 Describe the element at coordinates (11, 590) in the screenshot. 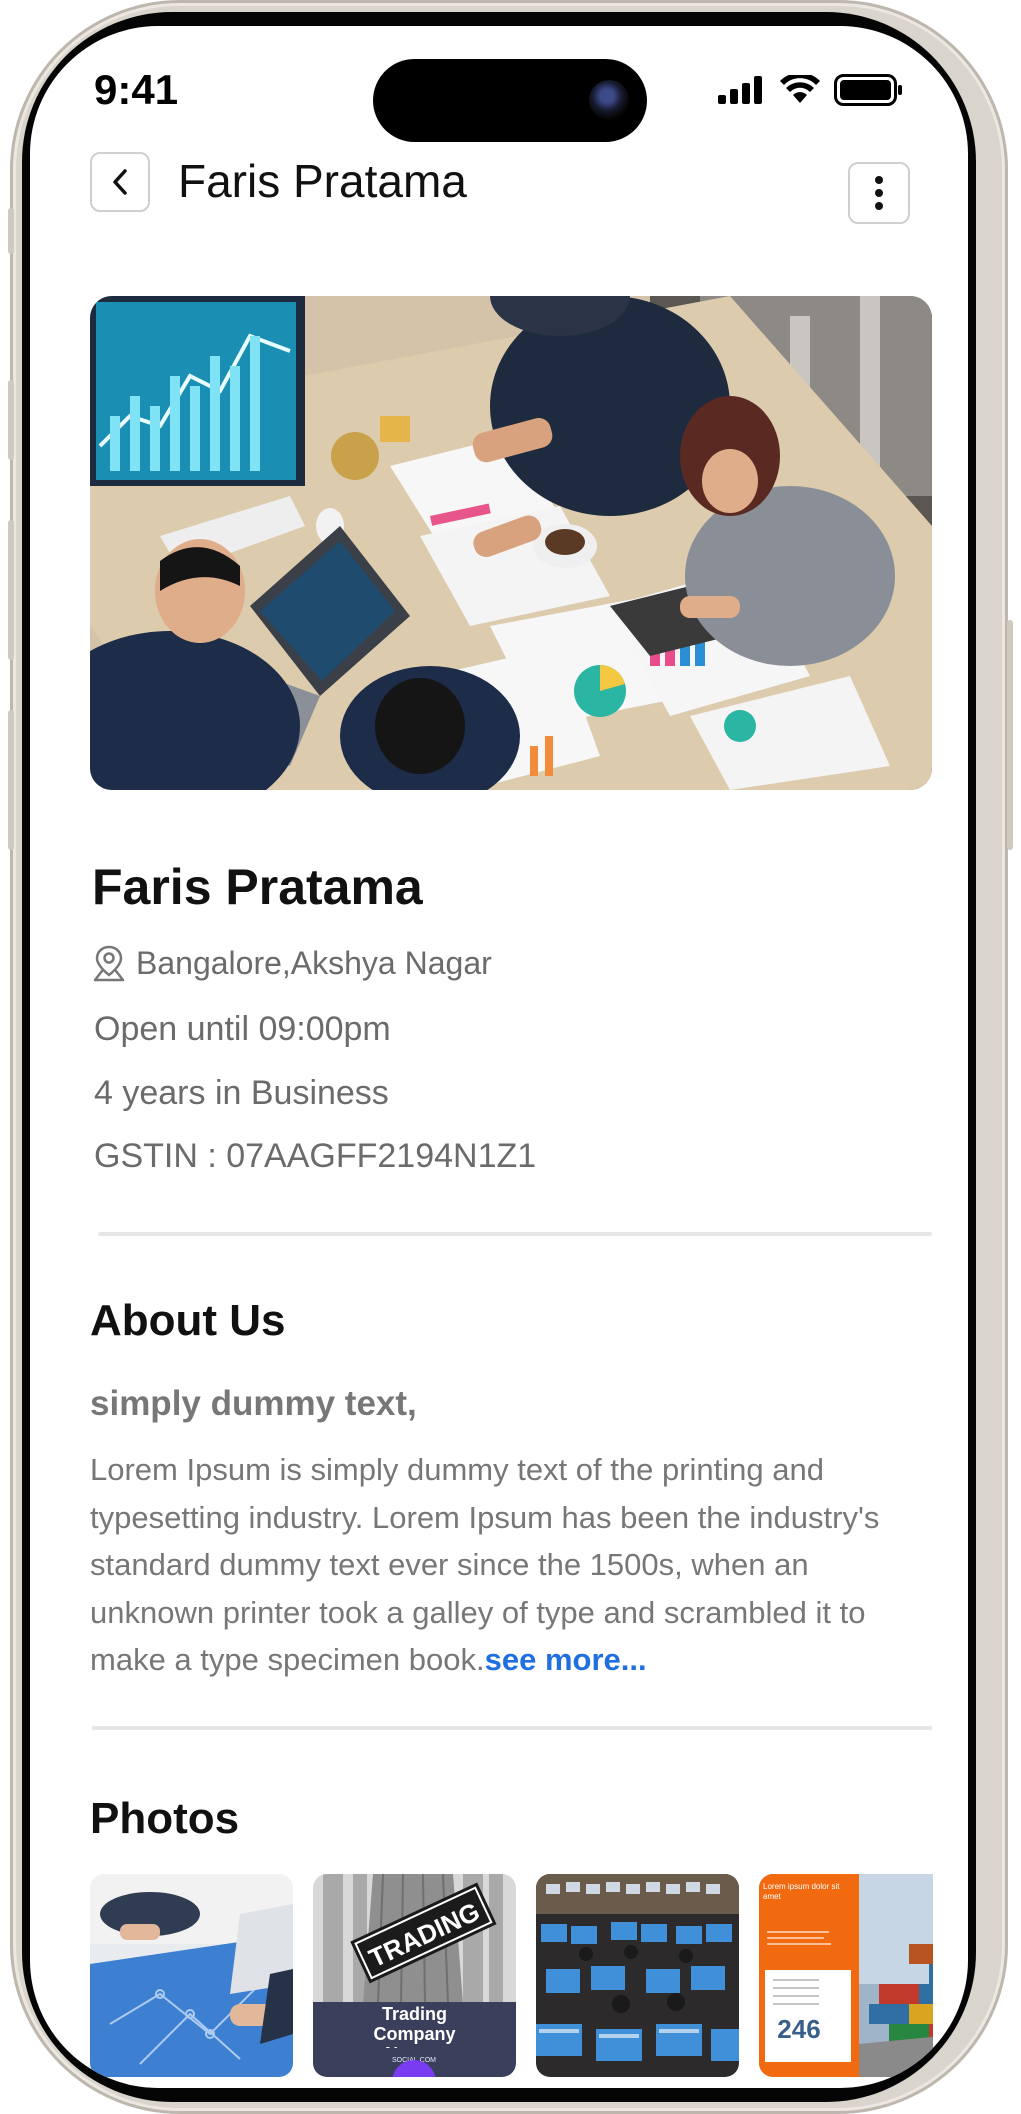

I see `volume-down-button` at that location.